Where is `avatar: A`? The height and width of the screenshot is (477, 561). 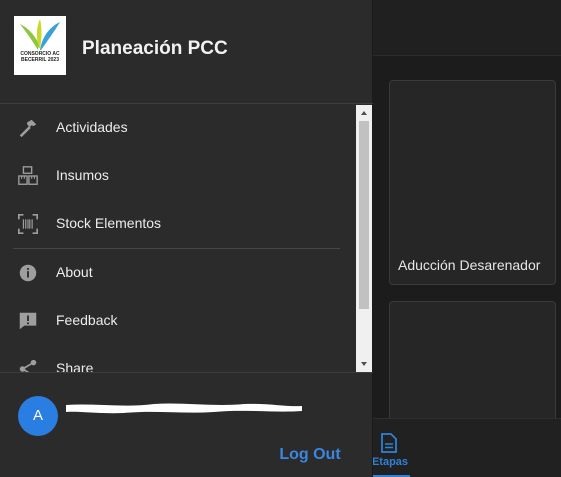
avatar: A is located at coordinates (38, 416).